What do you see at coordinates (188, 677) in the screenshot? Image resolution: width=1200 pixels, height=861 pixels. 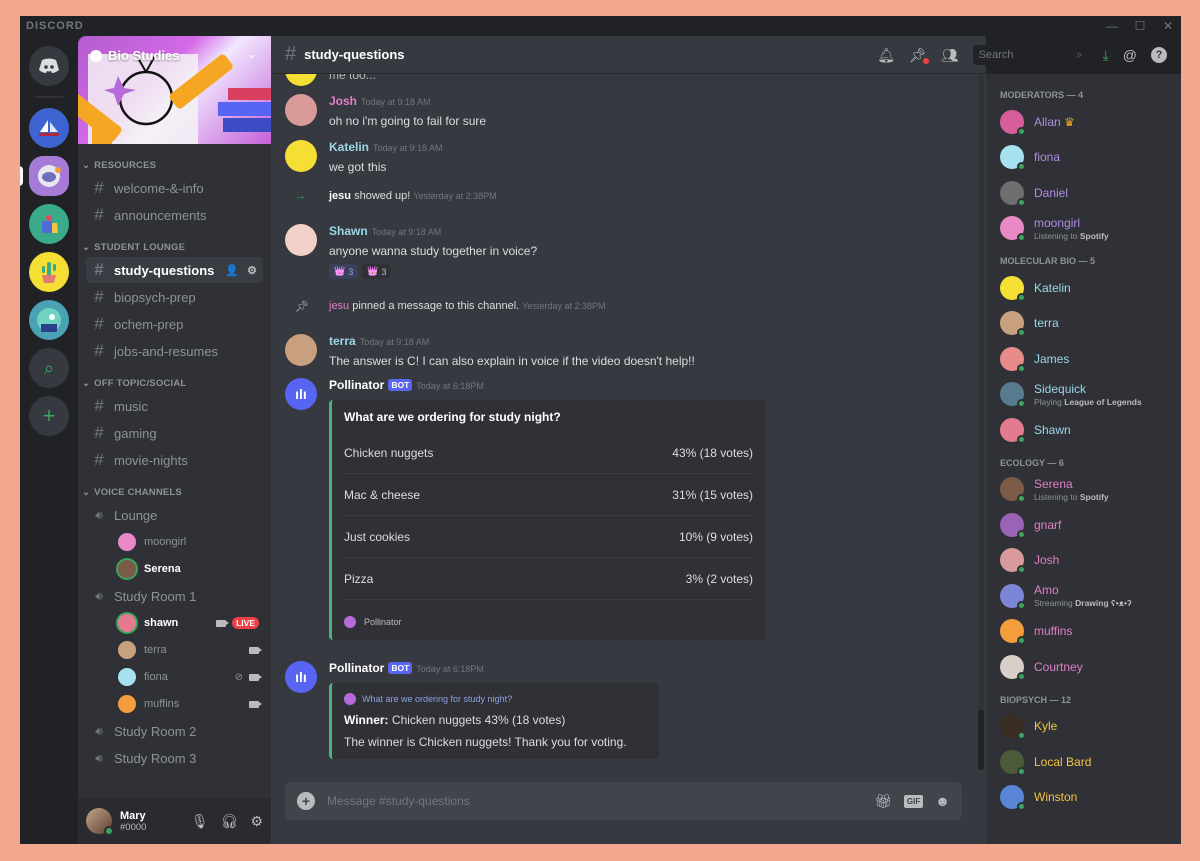 I see `voice-user: fiona ⊘` at bounding box center [188, 677].